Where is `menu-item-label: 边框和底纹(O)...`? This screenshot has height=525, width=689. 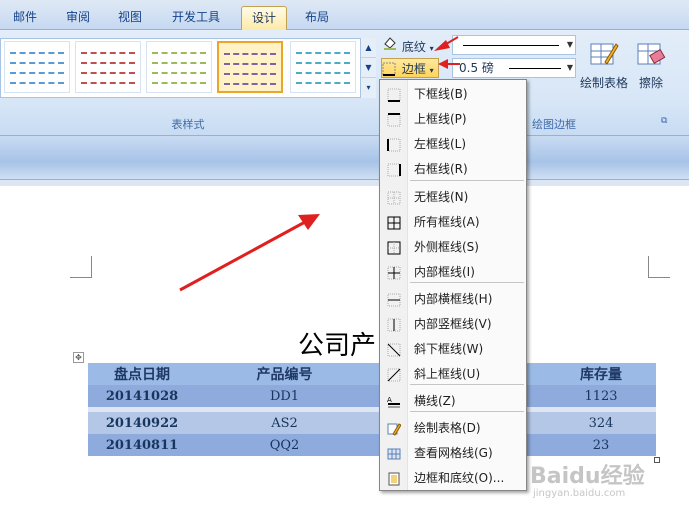 menu-item-label: 边框和底纹(O)... is located at coordinates (459, 478).